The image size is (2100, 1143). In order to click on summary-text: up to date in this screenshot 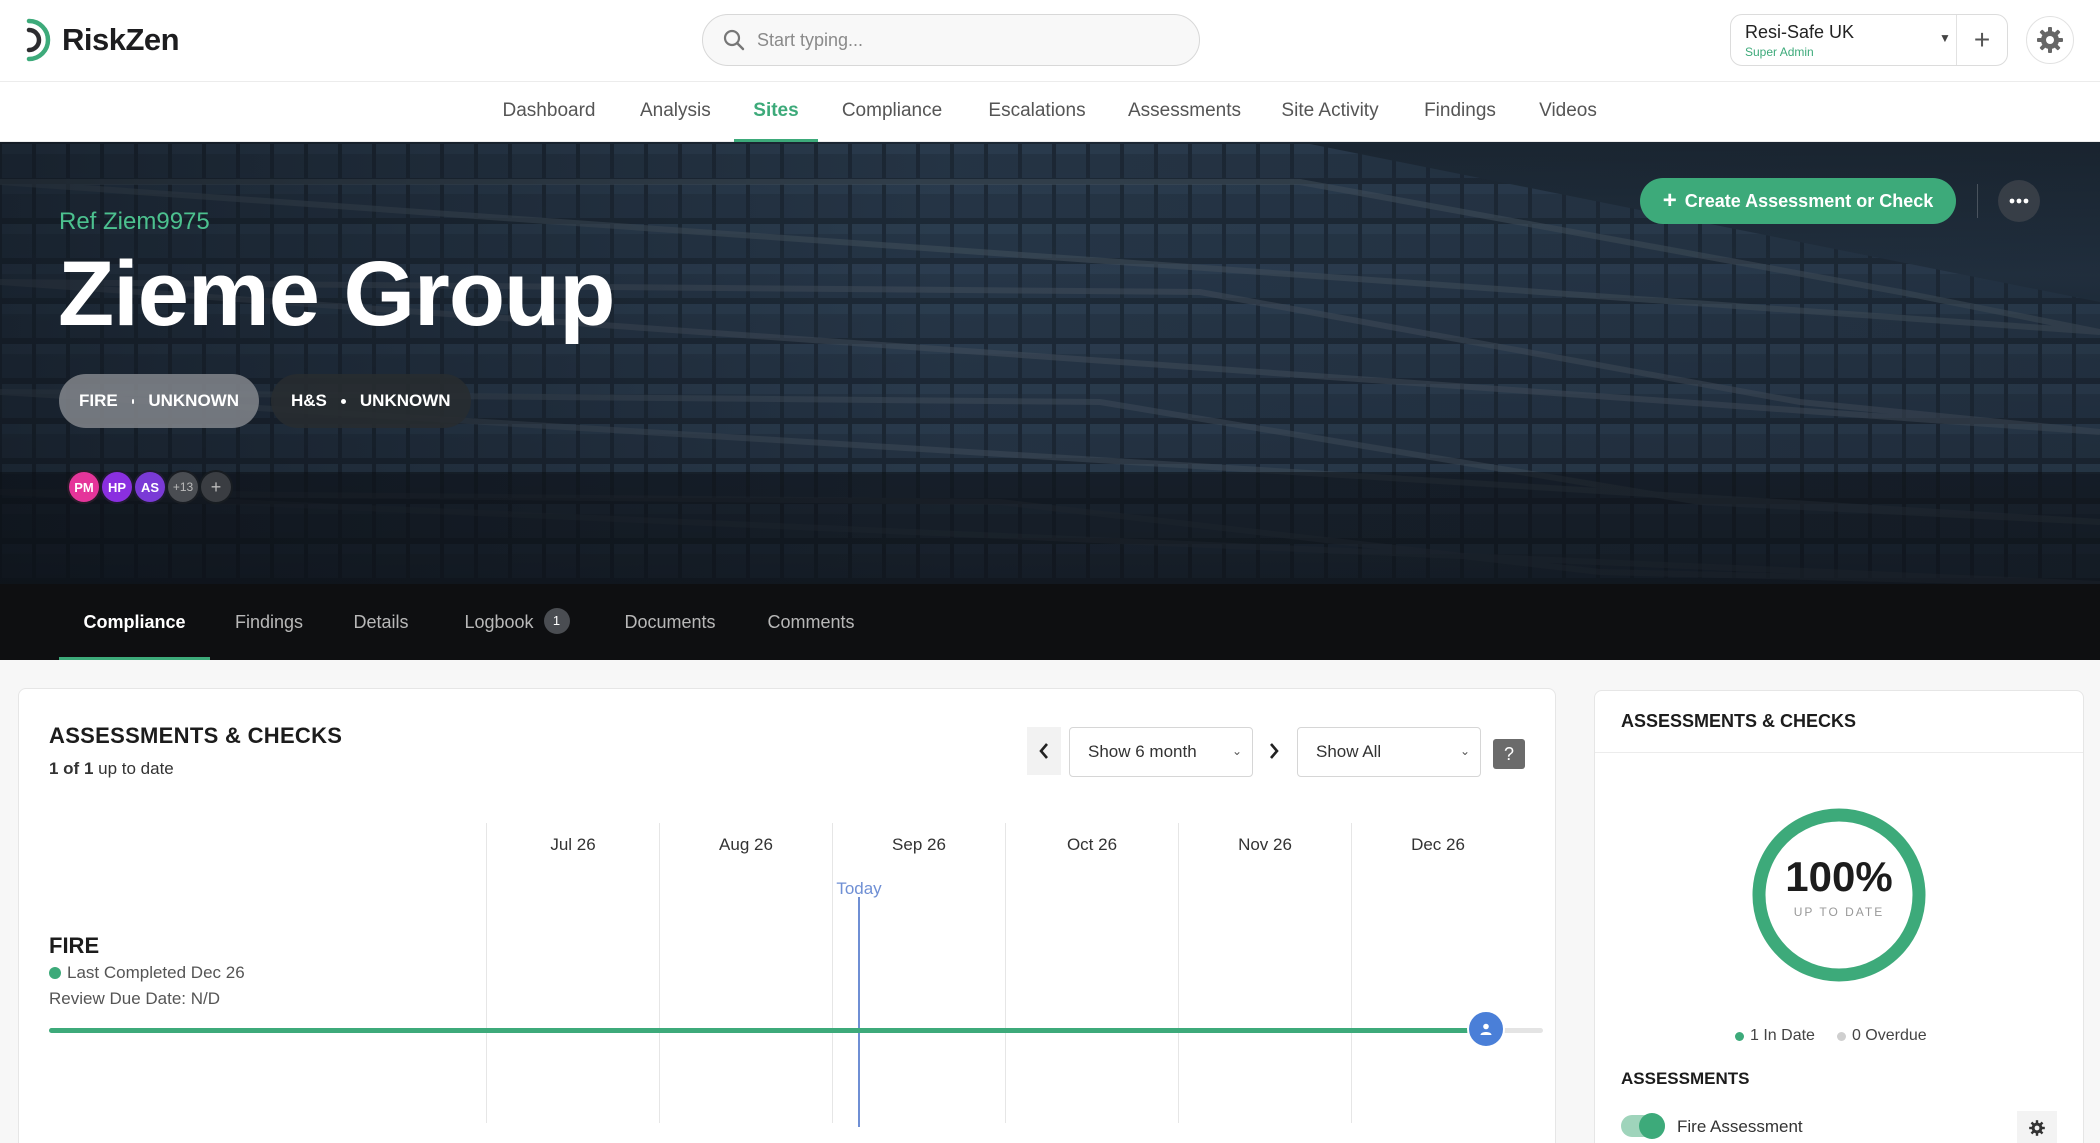, I will do `click(136, 768)`.